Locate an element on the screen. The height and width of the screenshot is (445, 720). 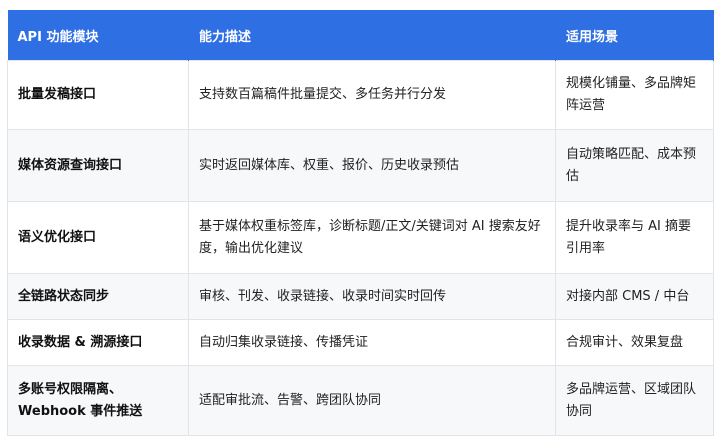
module-name: 批量发稿接口 is located at coordinates (98, 95).